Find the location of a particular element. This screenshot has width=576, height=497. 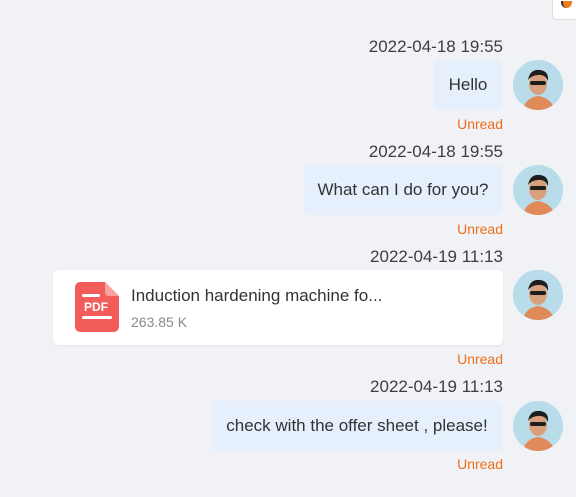

pdf-icon-label: PDF is located at coordinates (96, 307).